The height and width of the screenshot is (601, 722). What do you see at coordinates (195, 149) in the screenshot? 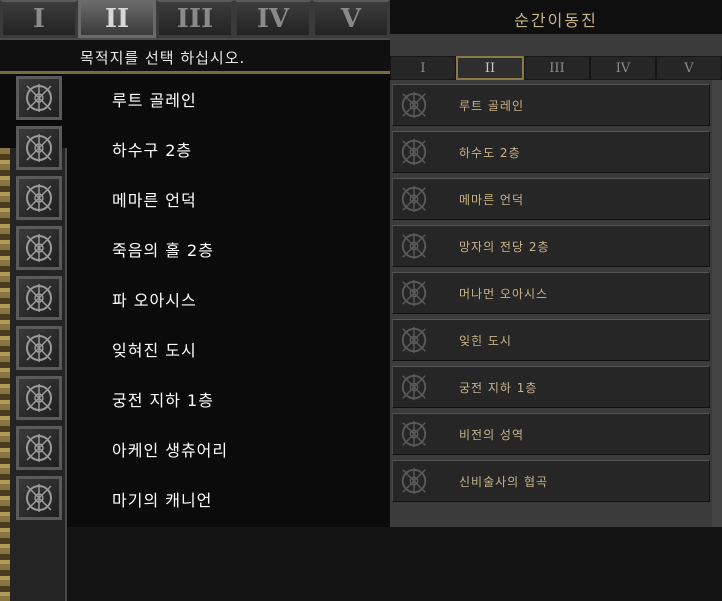
I see `waypoint-row: 하수구 2층` at bounding box center [195, 149].